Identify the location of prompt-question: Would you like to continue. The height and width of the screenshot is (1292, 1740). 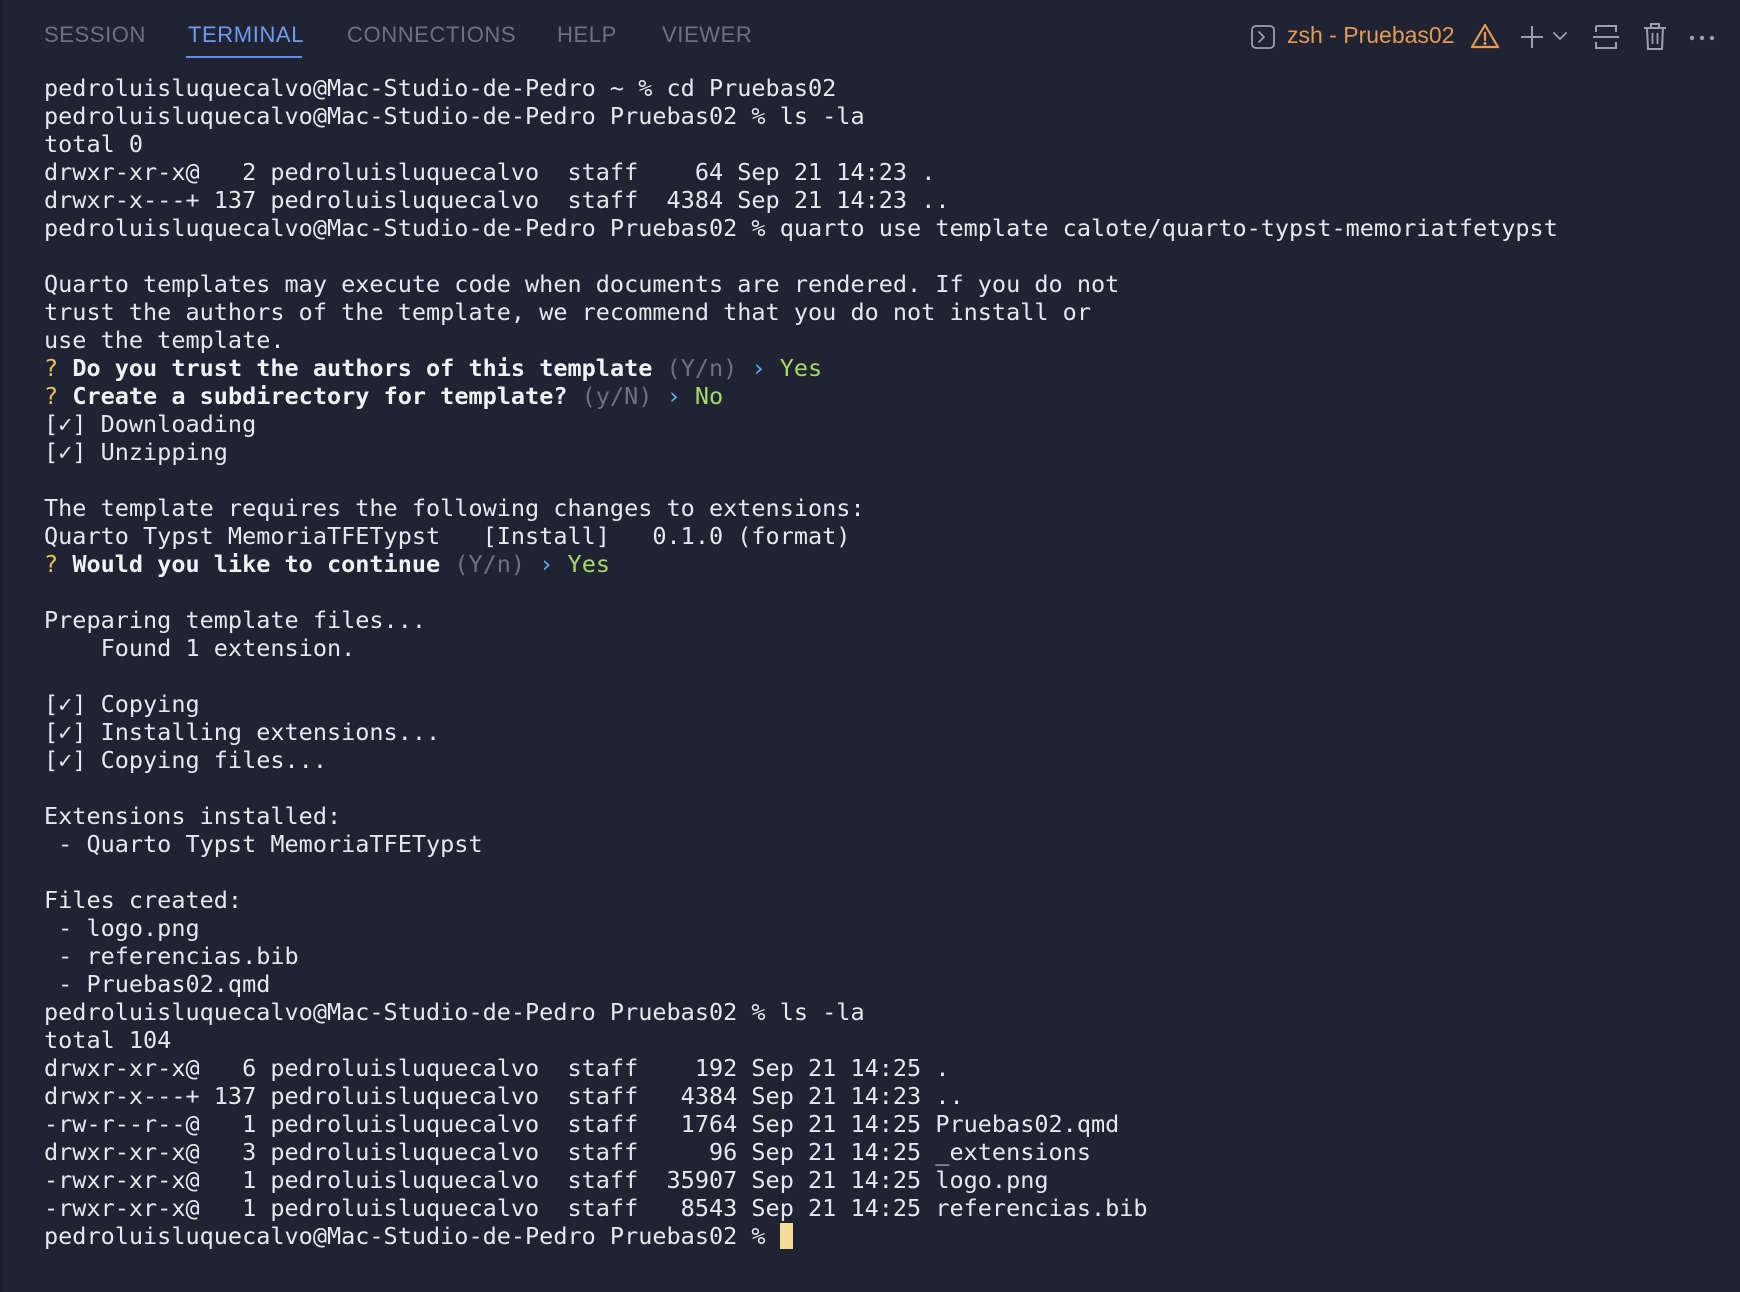
(256, 564).